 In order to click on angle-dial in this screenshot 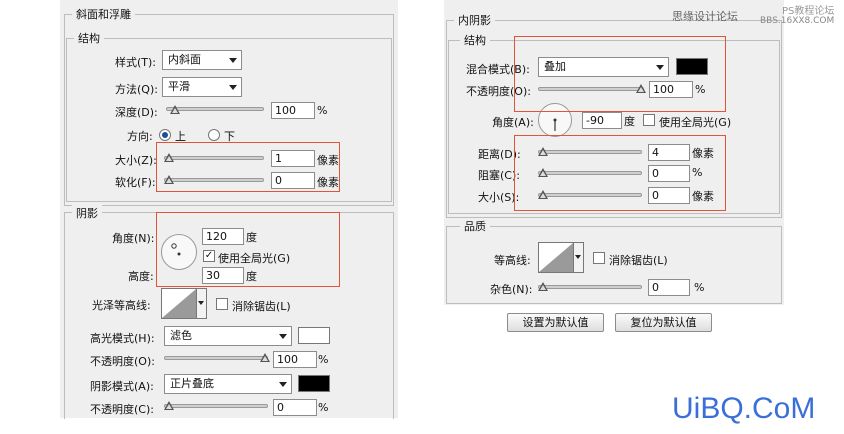, I will do `click(179, 252)`.